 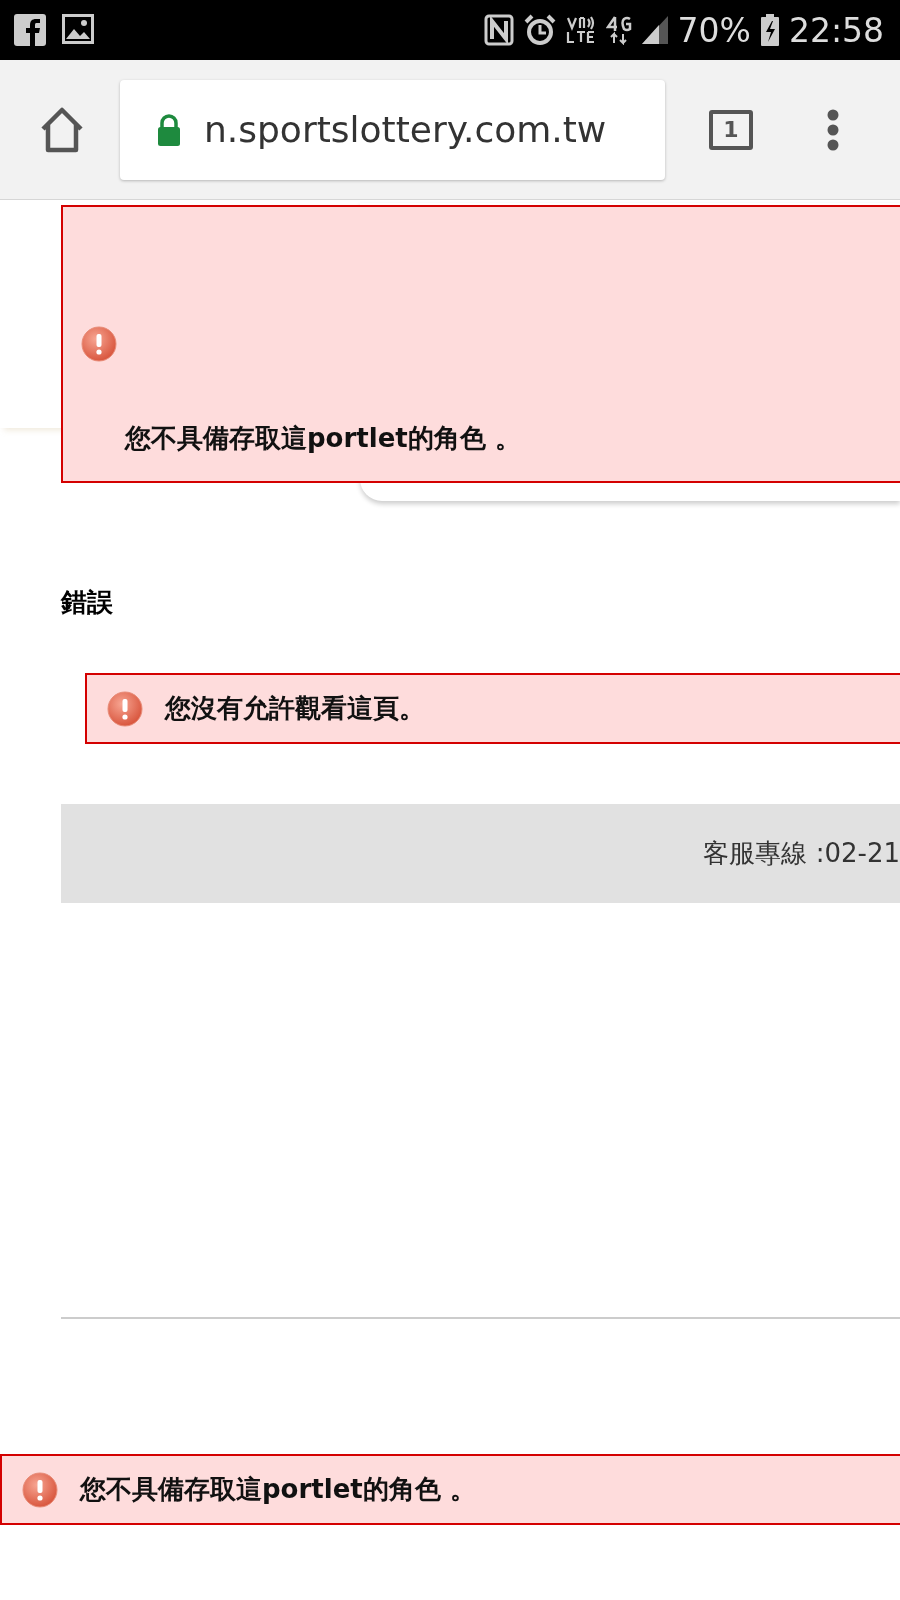 What do you see at coordinates (731, 129) in the screenshot?
I see `tab-switcher-button: 1` at bounding box center [731, 129].